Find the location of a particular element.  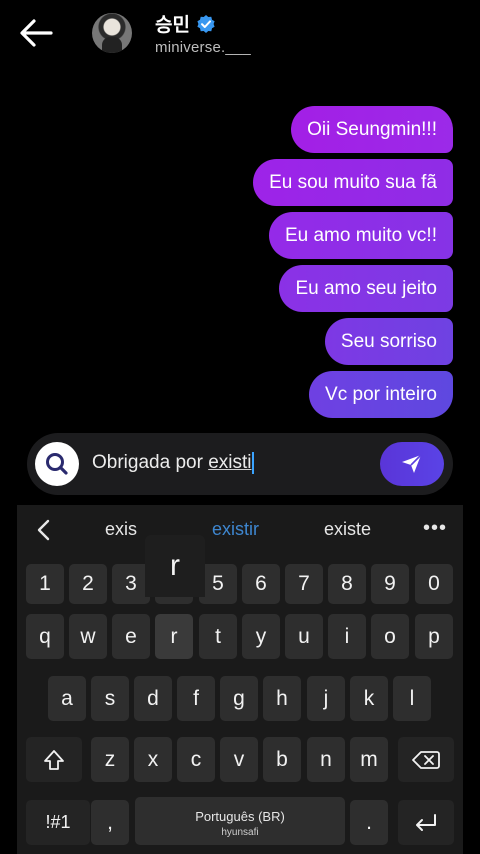

key-h: h is located at coordinates (282, 698).